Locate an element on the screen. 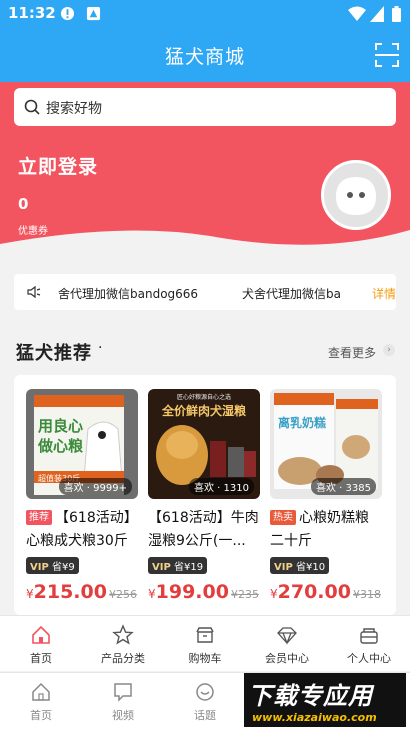 This screenshot has height=730, width=410. chevron-right-icon: › is located at coordinates (389, 350).